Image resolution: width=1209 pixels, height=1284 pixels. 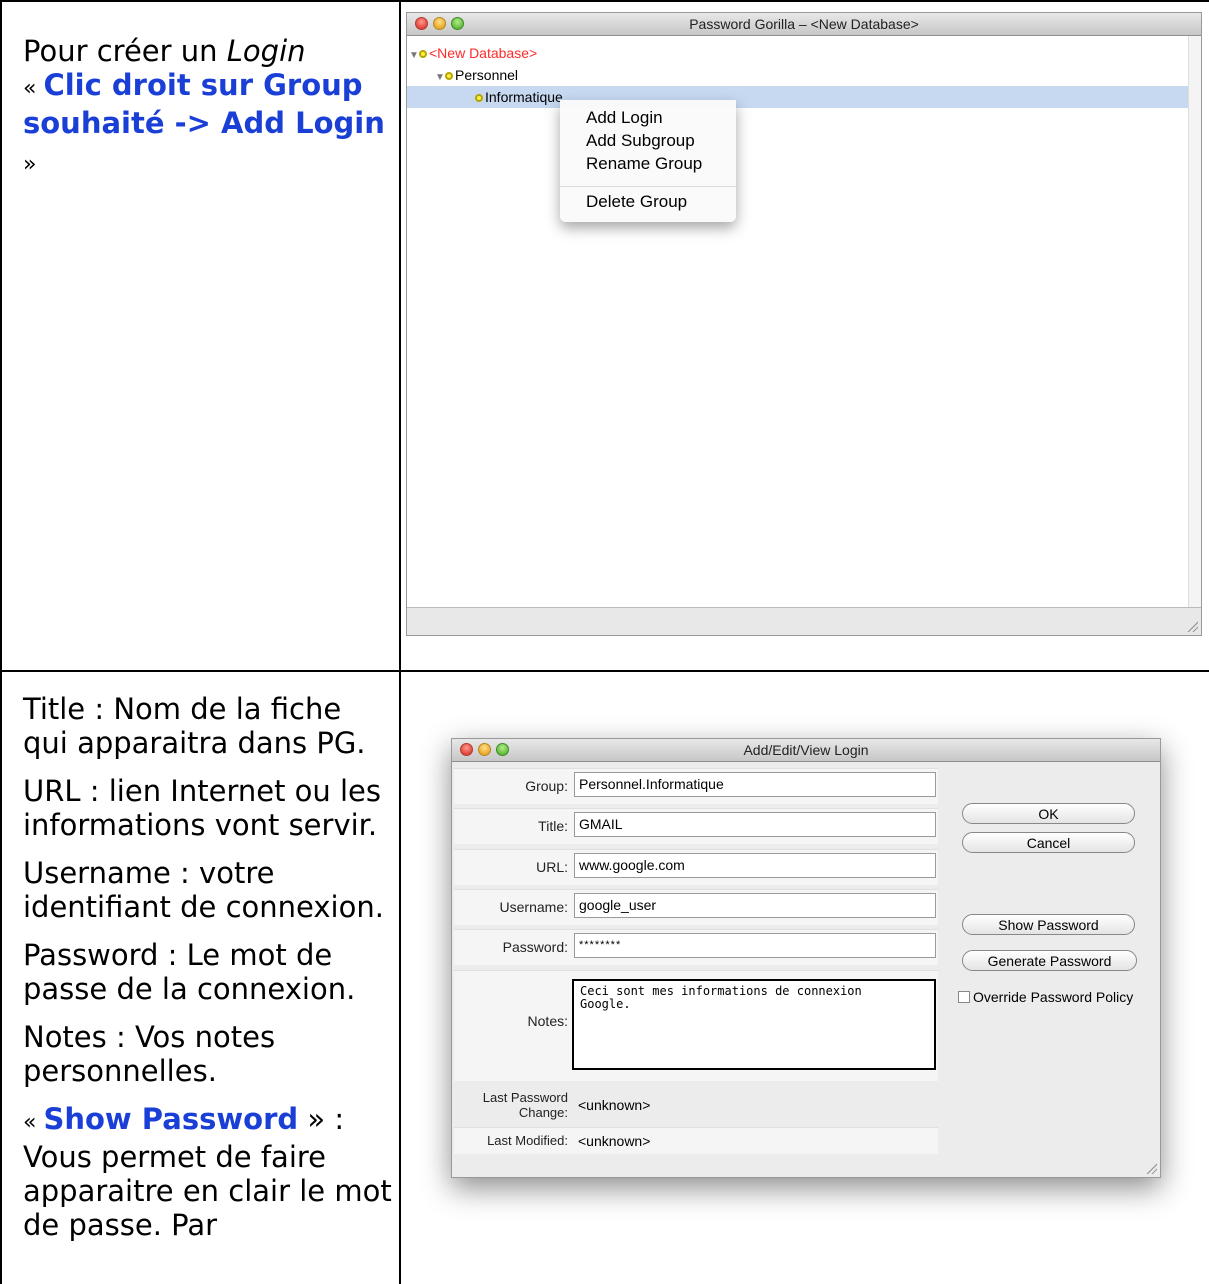 I want to click on tree-item-label: Informatique, so click(x=524, y=97).